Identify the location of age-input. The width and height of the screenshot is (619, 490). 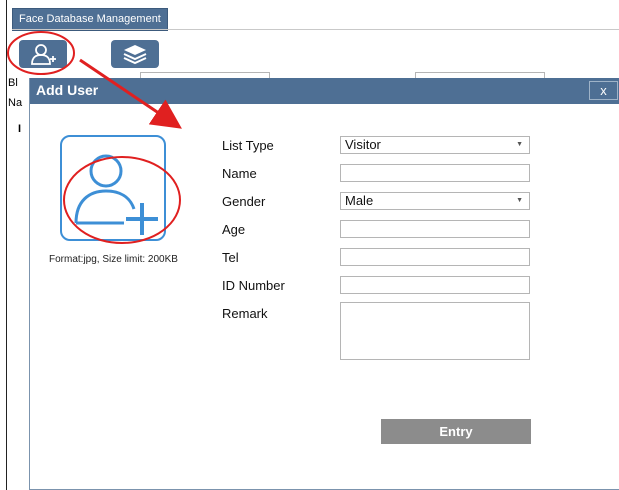
(435, 229).